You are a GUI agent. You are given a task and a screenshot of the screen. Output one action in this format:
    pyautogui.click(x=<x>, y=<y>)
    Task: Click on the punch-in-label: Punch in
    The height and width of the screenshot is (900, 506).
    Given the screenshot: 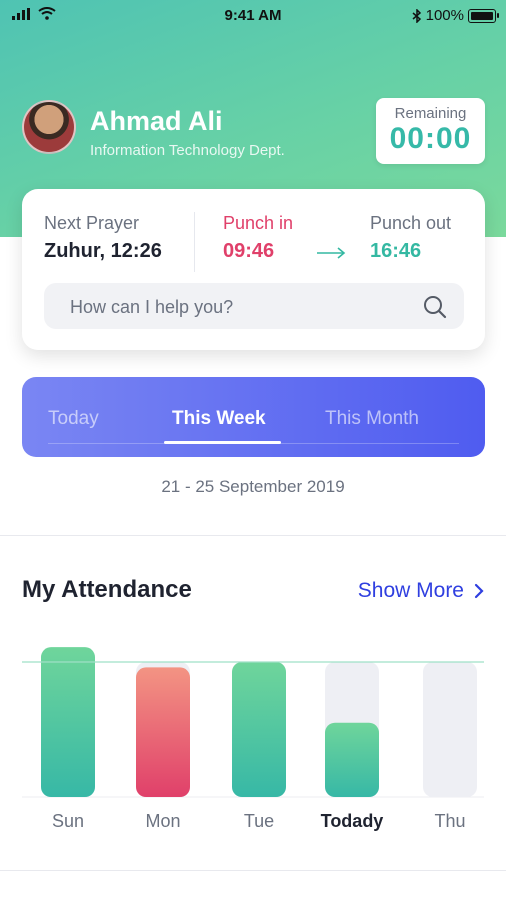 What is the action you would take?
    pyautogui.click(x=258, y=223)
    